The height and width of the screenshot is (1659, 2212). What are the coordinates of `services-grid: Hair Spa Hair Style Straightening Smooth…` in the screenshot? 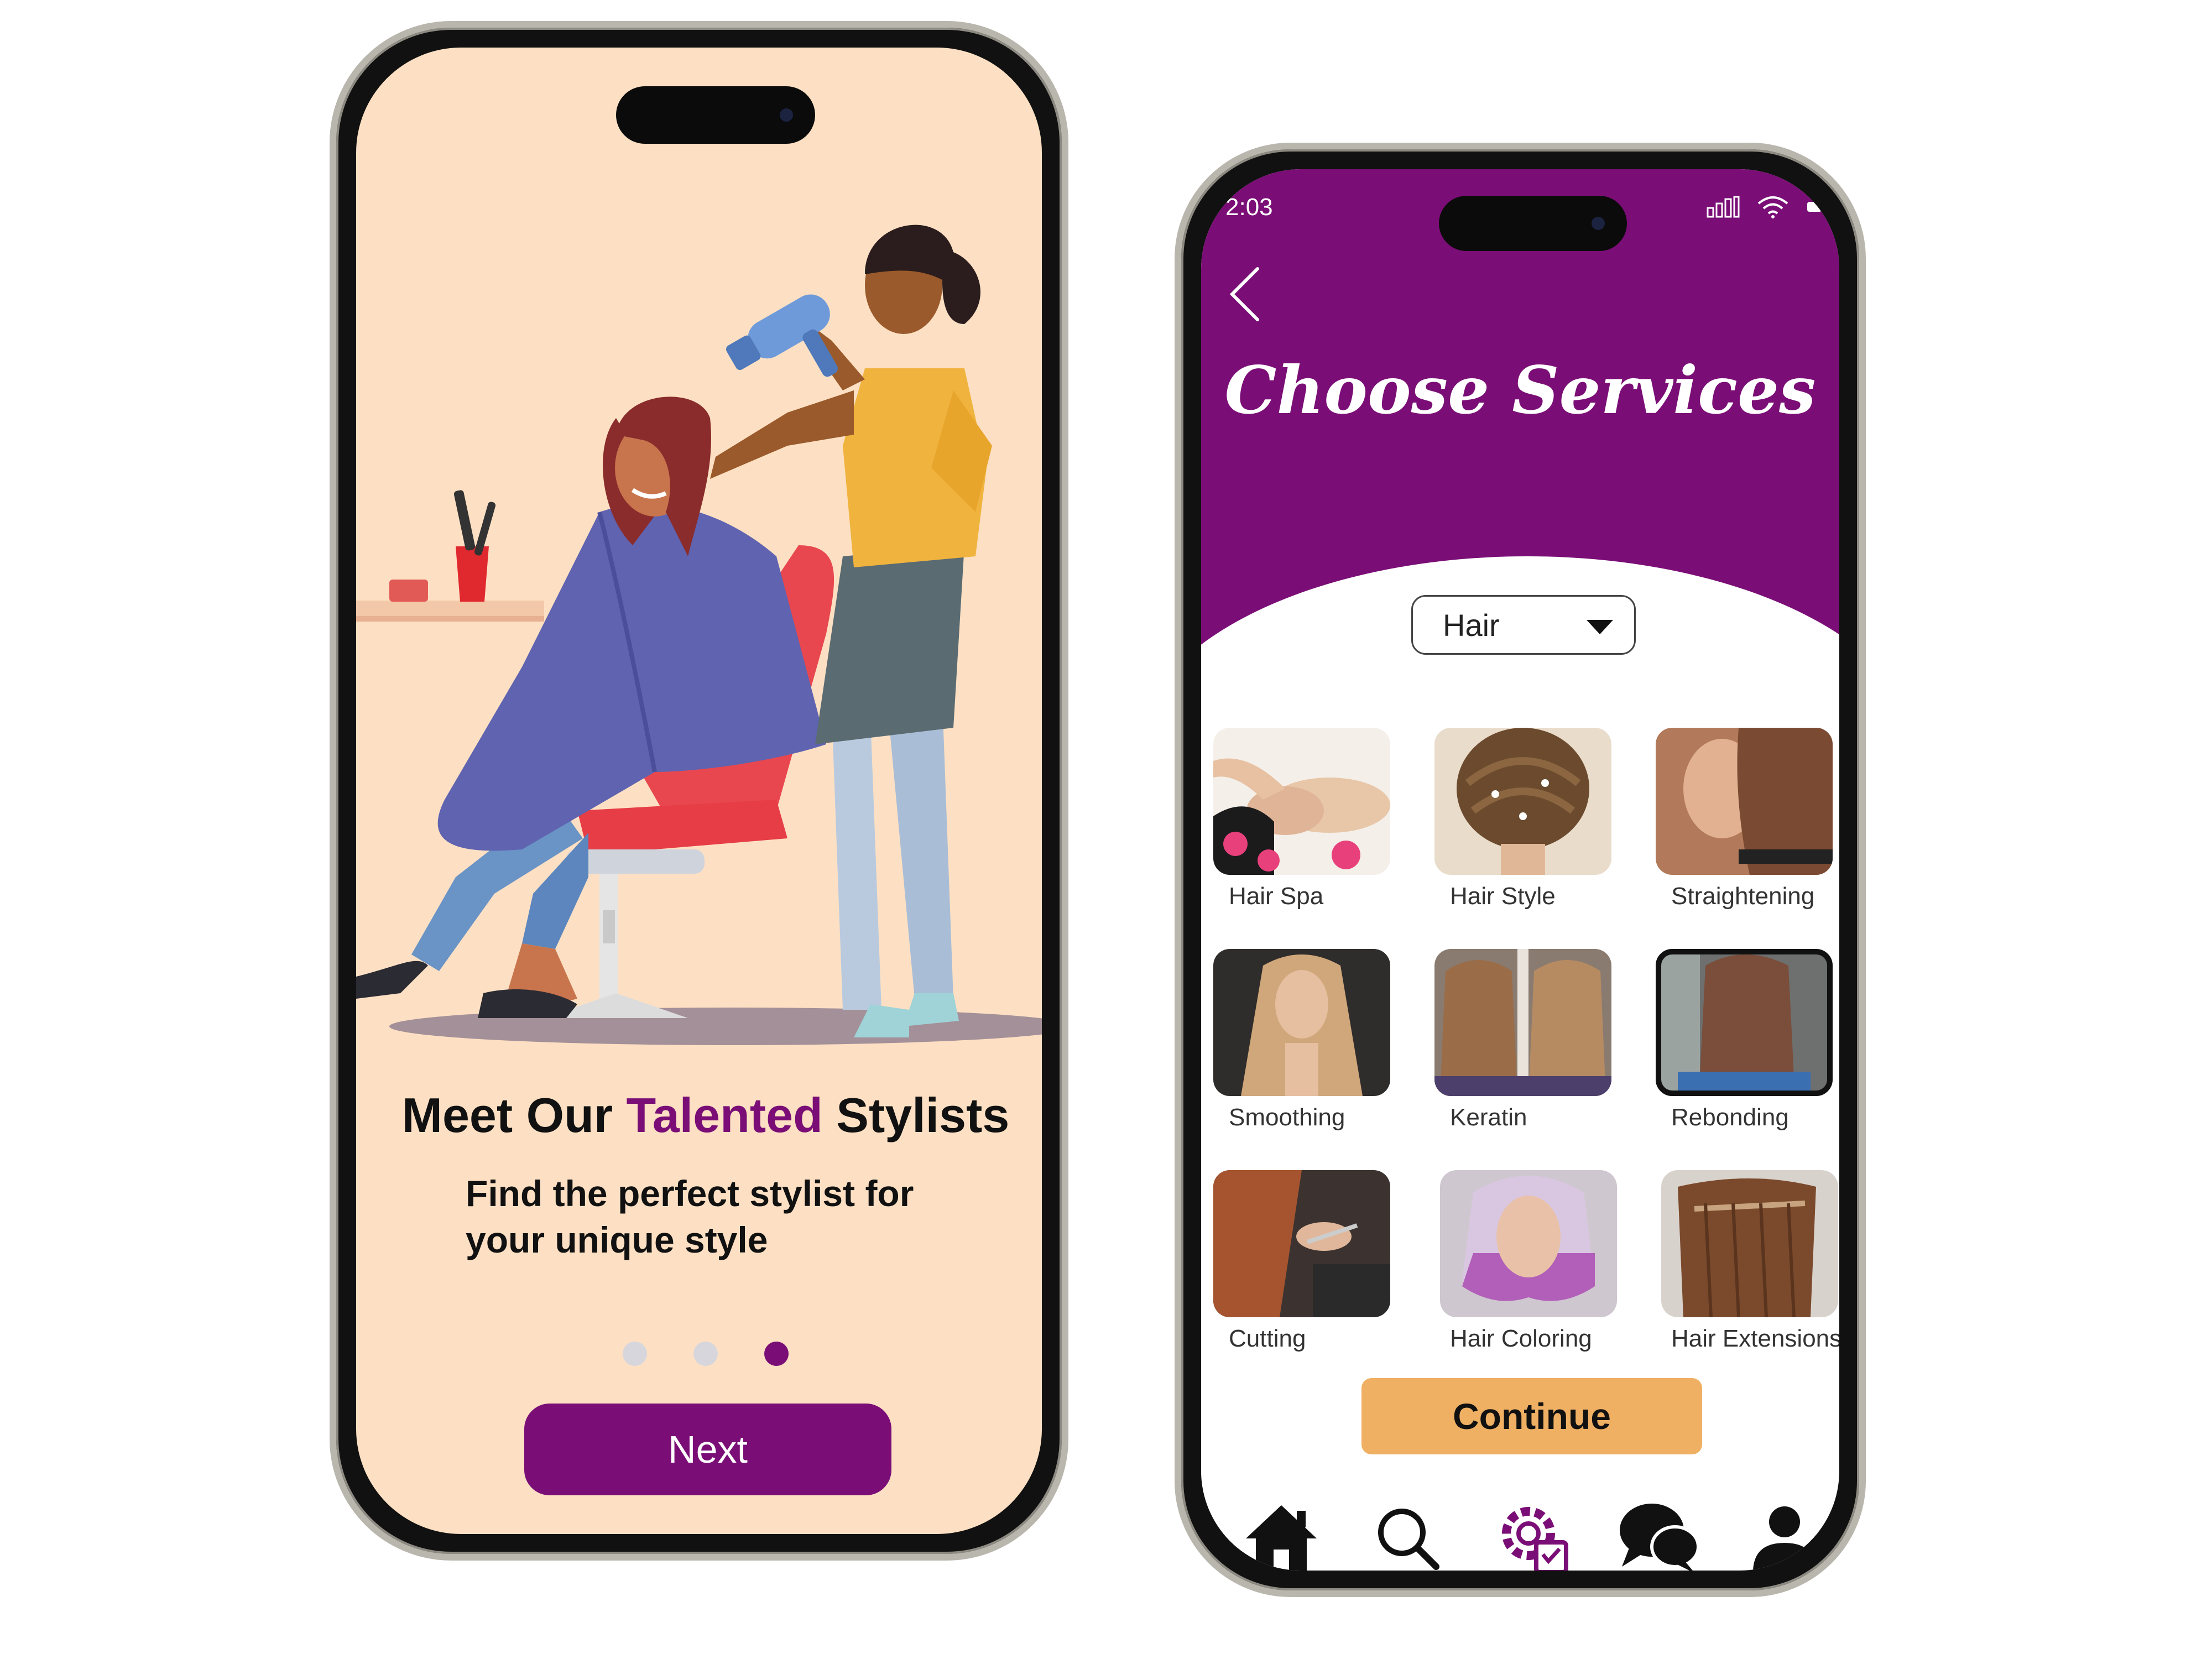 It's located at (1526, 1060).